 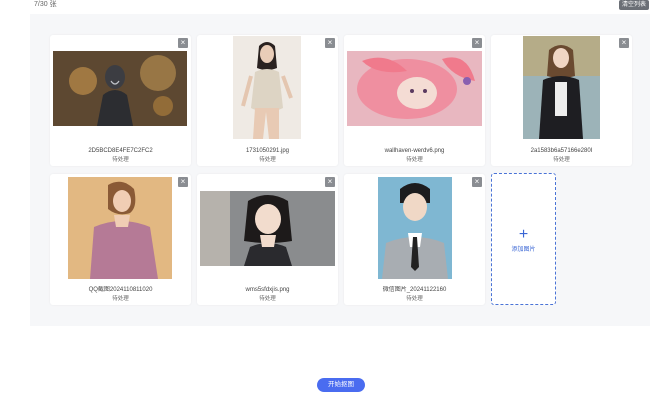 What do you see at coordinates (120, 151) in the screenshot?
I see `image-filename: 2D5BCD8E4FE7C2FC2` at bounding box center [120, 151].